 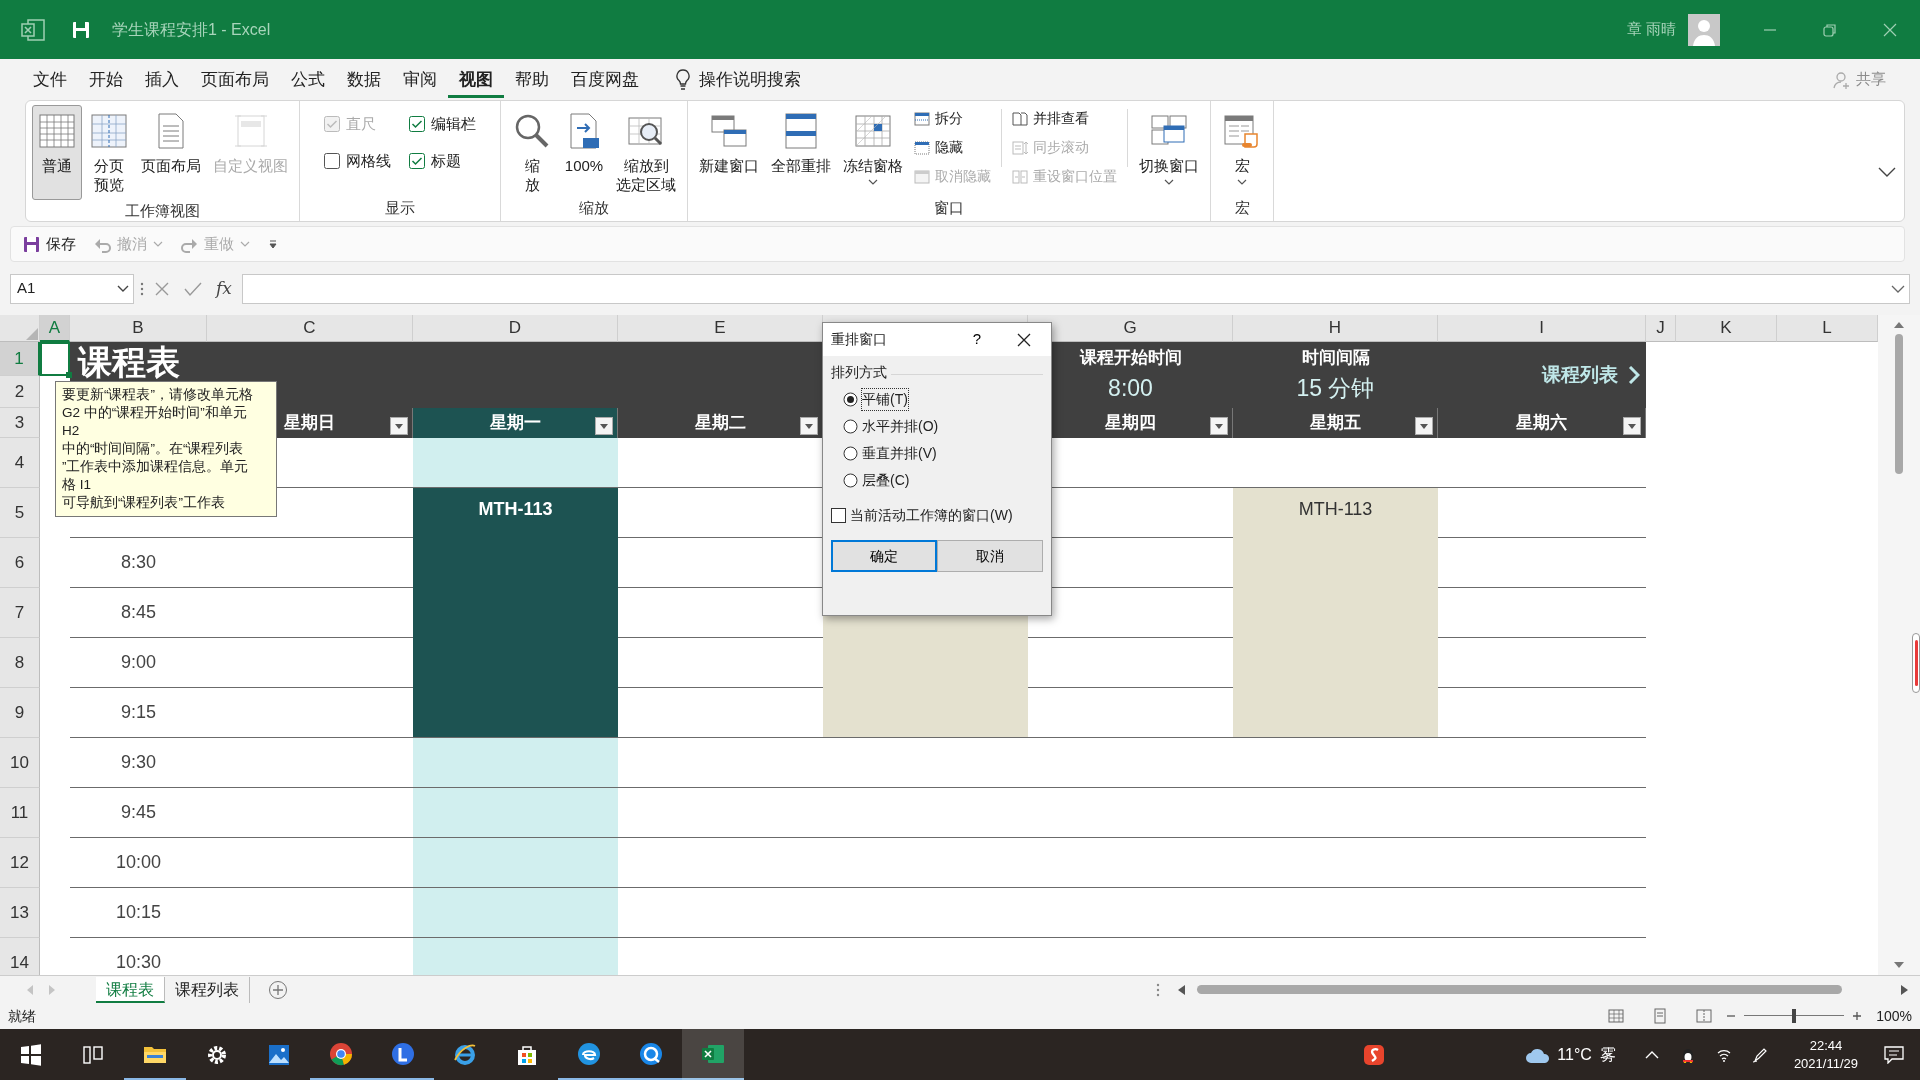 I want to click on column-header: I, so click(x=1542, y=328).